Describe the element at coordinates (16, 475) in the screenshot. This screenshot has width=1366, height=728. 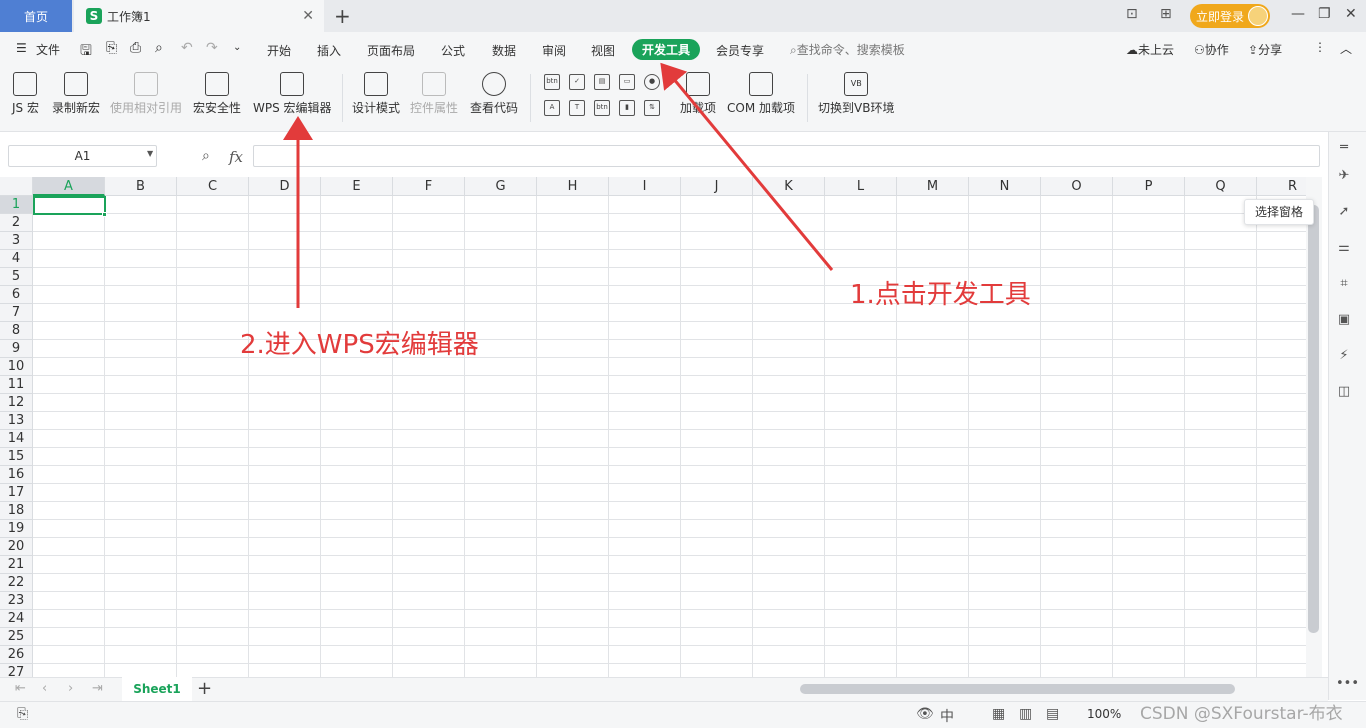
I see `row-header: 16` at that location.